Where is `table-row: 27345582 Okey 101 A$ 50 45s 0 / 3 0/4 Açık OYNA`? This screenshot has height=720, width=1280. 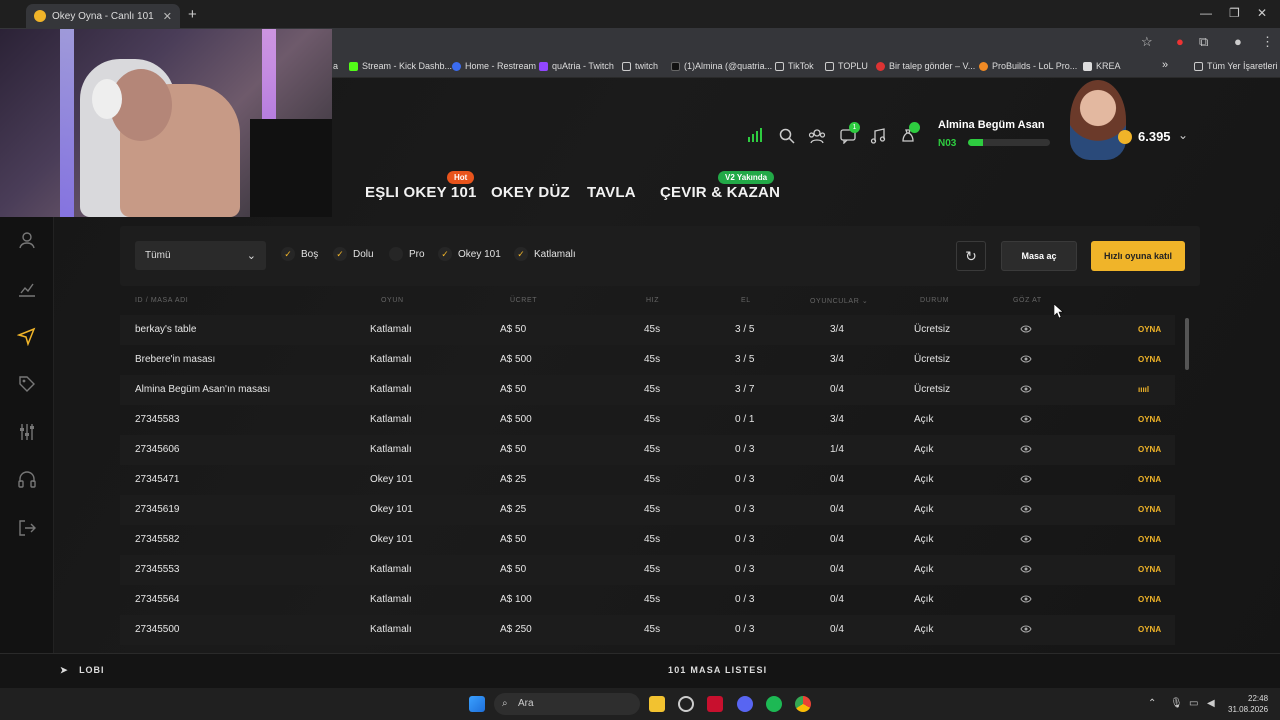
table-row: 27345582 Okey 101 A$ 50 45s 0 / 3 0/4 Açık OYNA is located at coordinates (647, 540).